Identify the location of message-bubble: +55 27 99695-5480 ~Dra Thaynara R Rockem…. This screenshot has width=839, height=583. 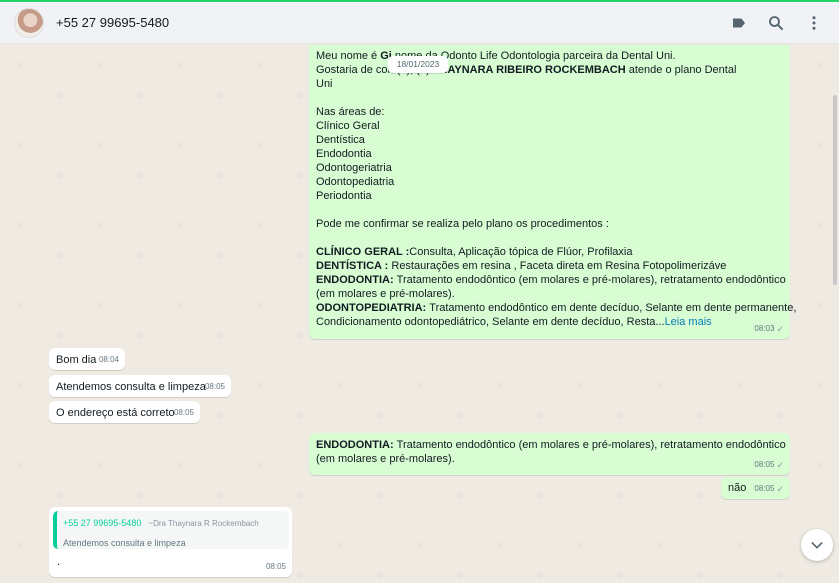
(170, 542).